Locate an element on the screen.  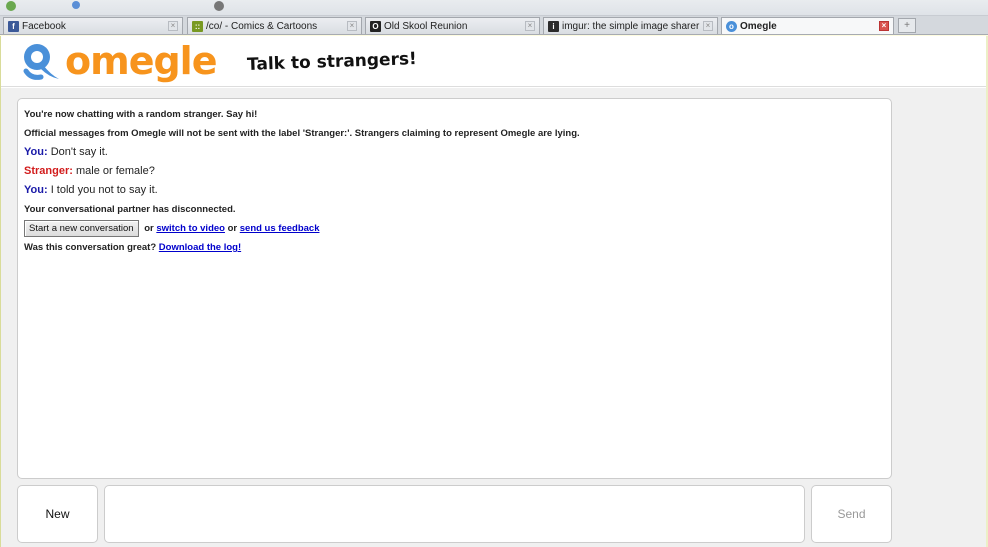
tab-label: /co/ - Comics & Cartoons is located at coordinates (262, 26).